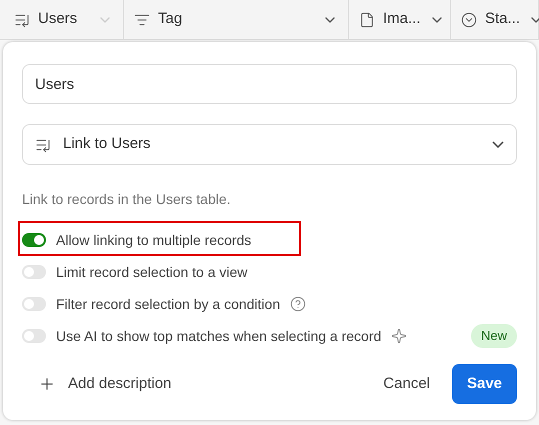  What do you see at coordinates (236, 19) in the screenshot?
I see `column-header: Tag` at bounding box center [236, 19].